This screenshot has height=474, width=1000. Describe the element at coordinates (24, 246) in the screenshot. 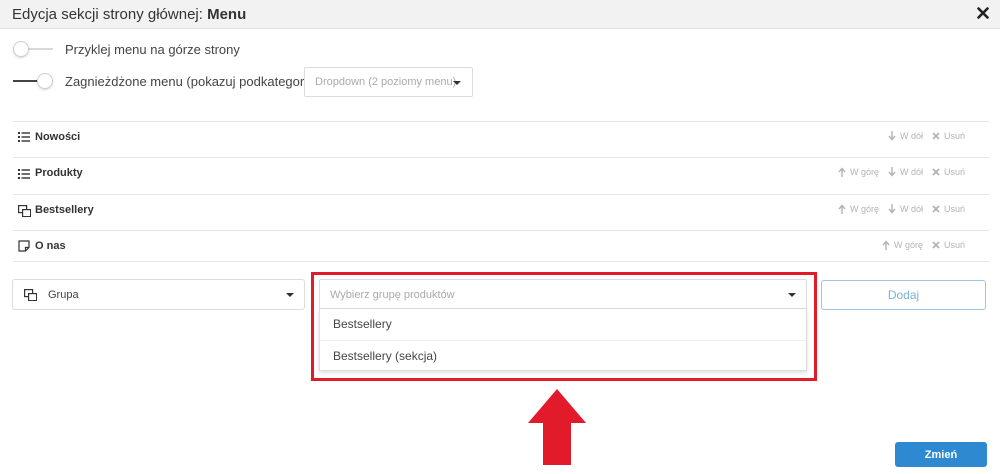

I see `page-icon` at that location.